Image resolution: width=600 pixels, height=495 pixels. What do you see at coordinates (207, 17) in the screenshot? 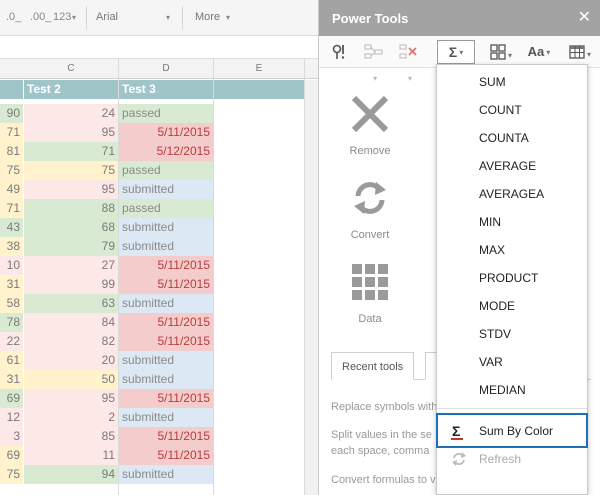
I see `more-button: More` at bounding box center [207, 17].